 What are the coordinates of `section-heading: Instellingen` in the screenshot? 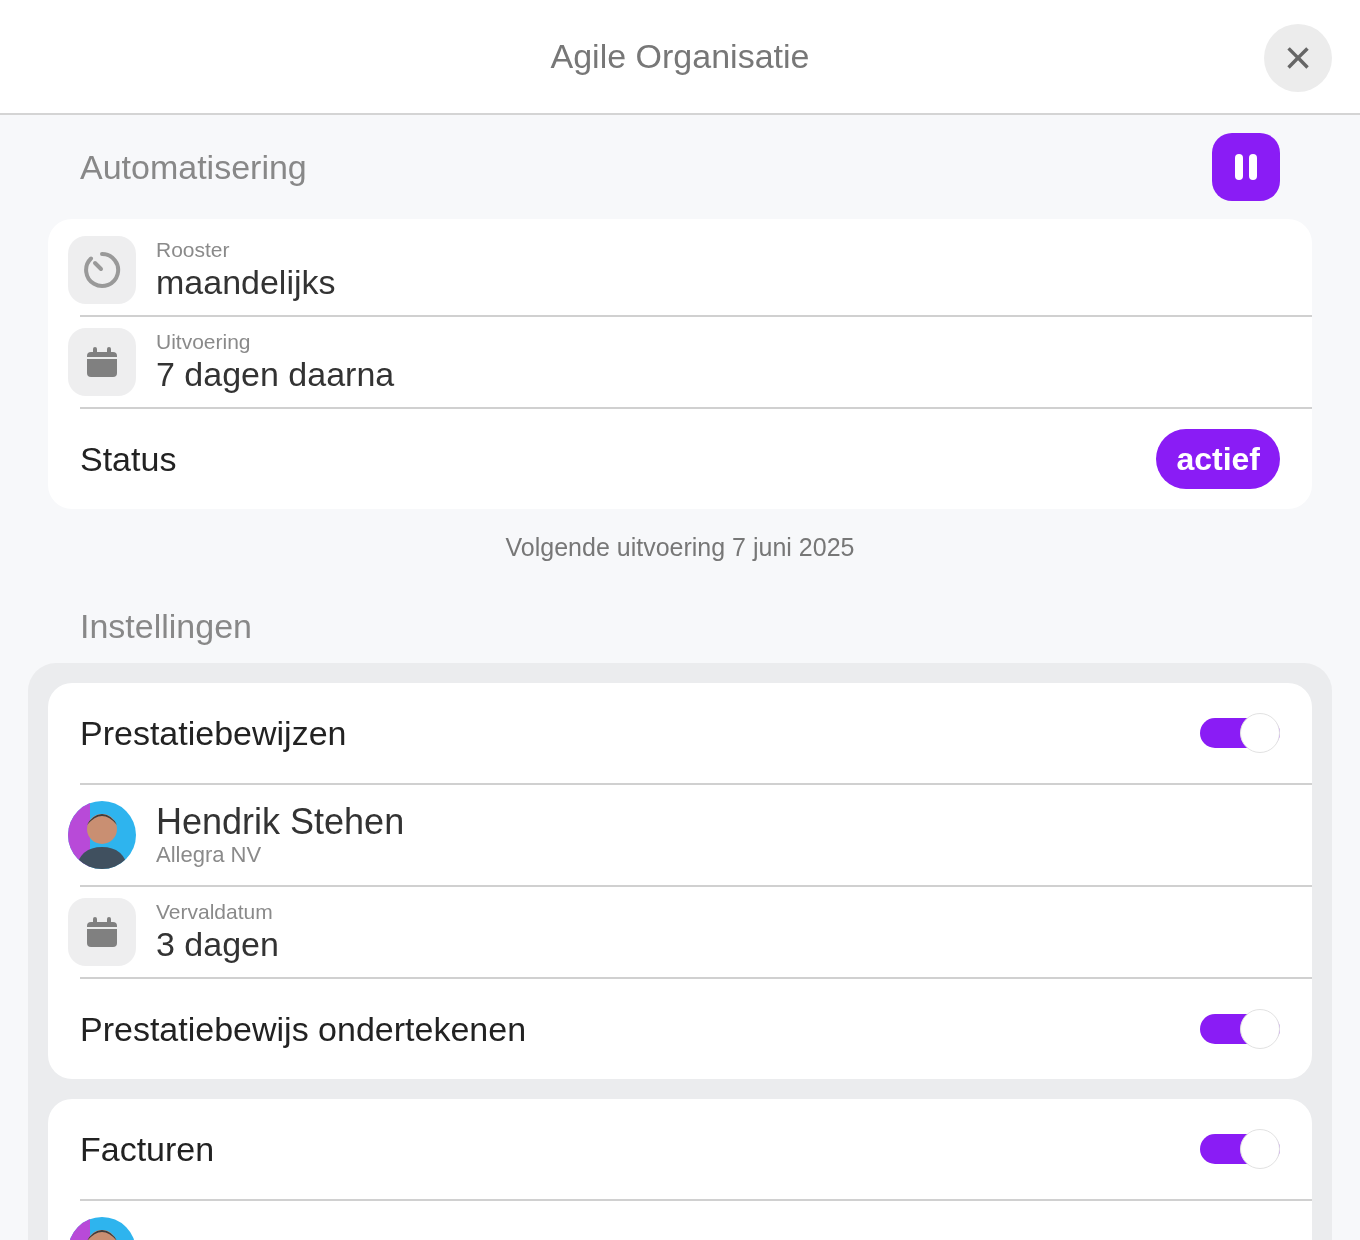 It's located at (166, 626).